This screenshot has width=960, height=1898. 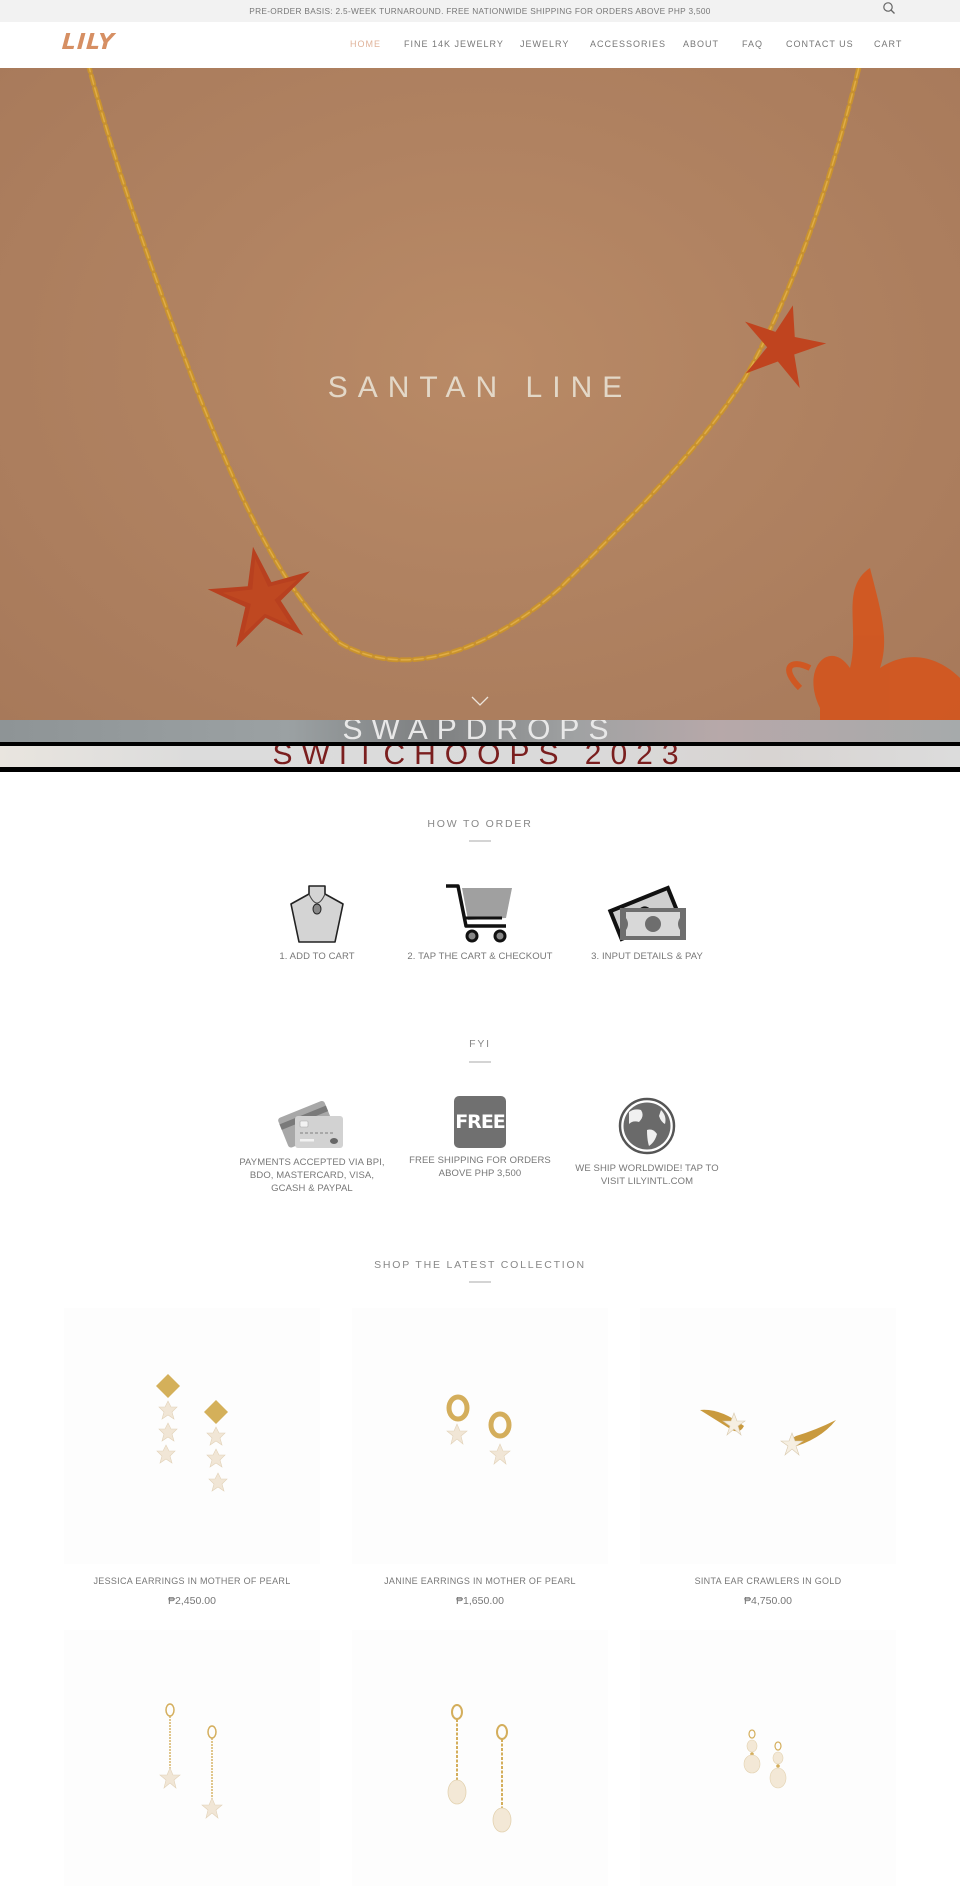 What do you see at coordinates (752, 44) in the screenshot?
I see `nav-faq: FAQ` at bounding box center [752, 44].